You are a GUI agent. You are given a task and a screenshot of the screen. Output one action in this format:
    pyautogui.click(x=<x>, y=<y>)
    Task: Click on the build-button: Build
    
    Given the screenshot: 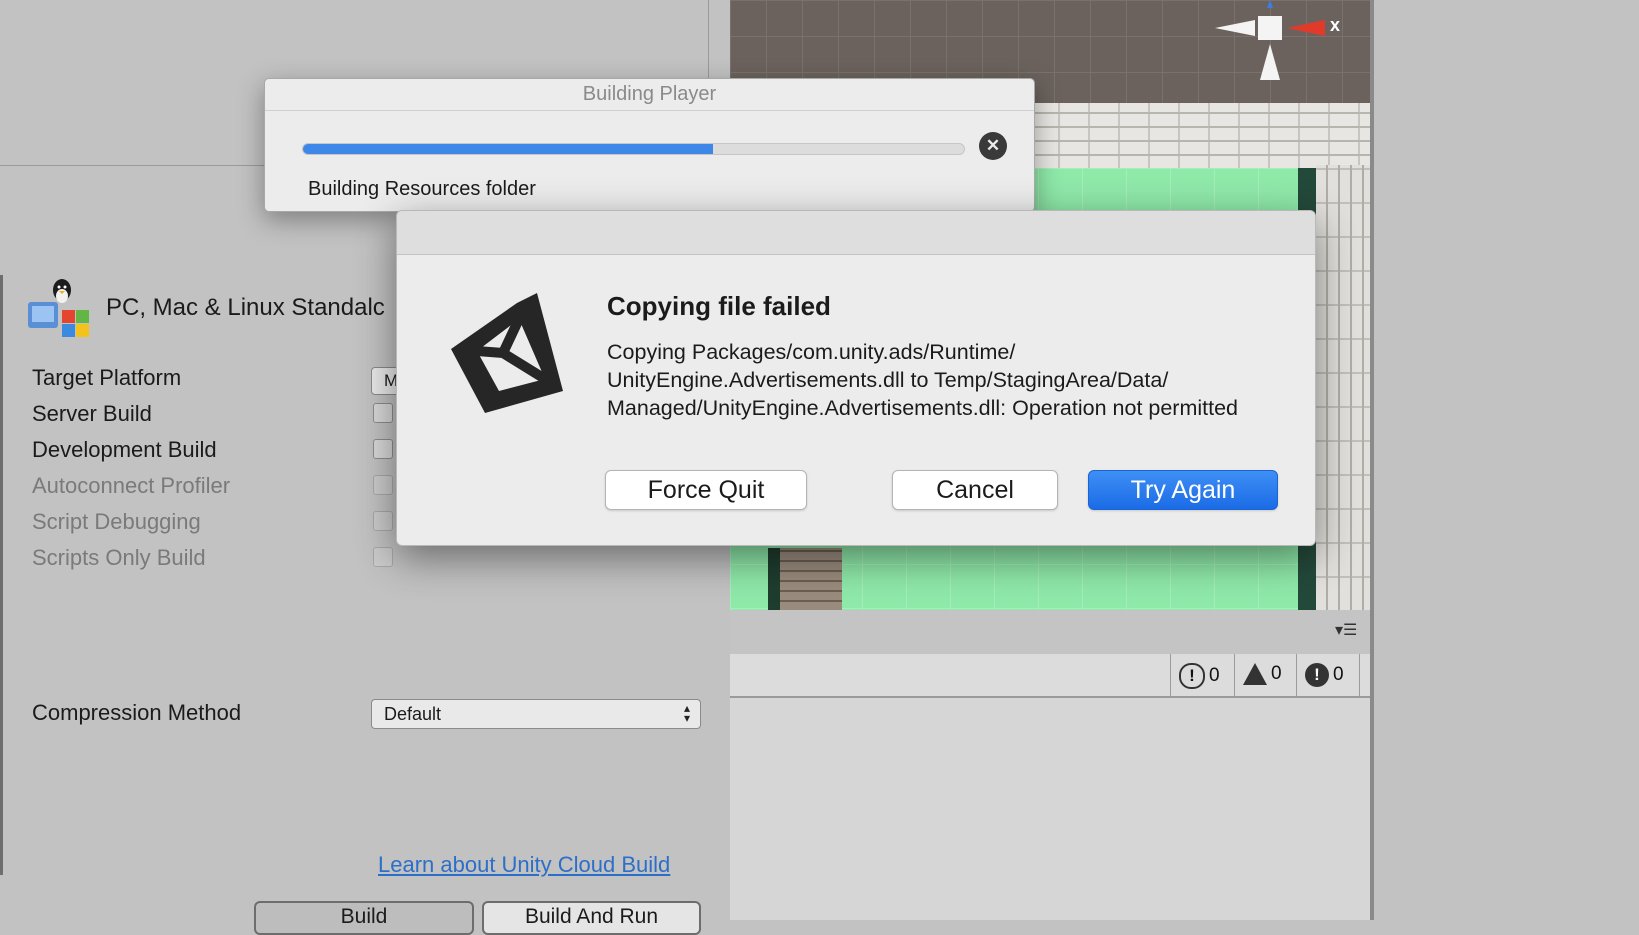 What is the action you would take?
    pyautogui.click(x=364, y=918)
    